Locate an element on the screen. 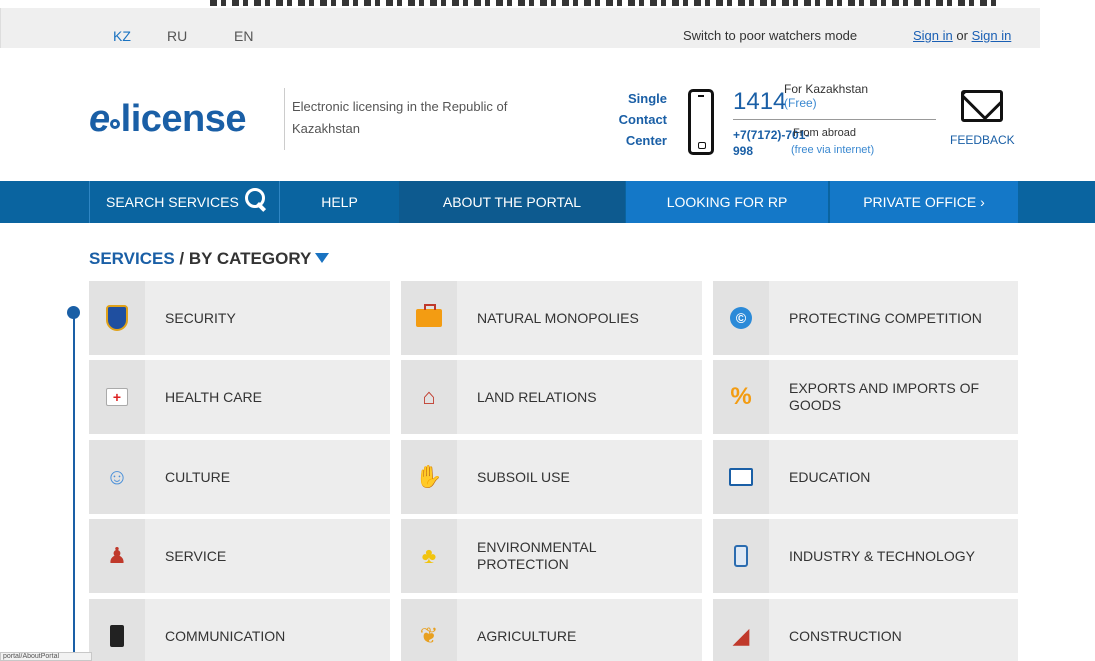  sign-in-link-2: Sign in is located at coordinates (992, 35).